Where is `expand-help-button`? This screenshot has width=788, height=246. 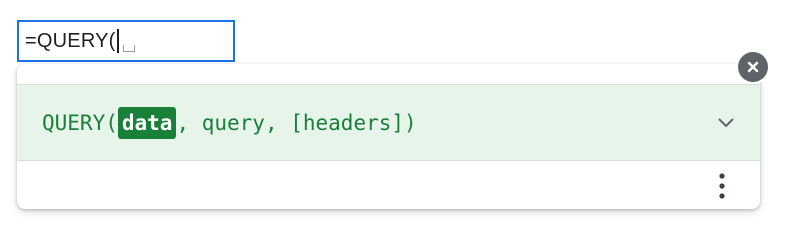 expand-help-button is located at coordinates (726, 123).